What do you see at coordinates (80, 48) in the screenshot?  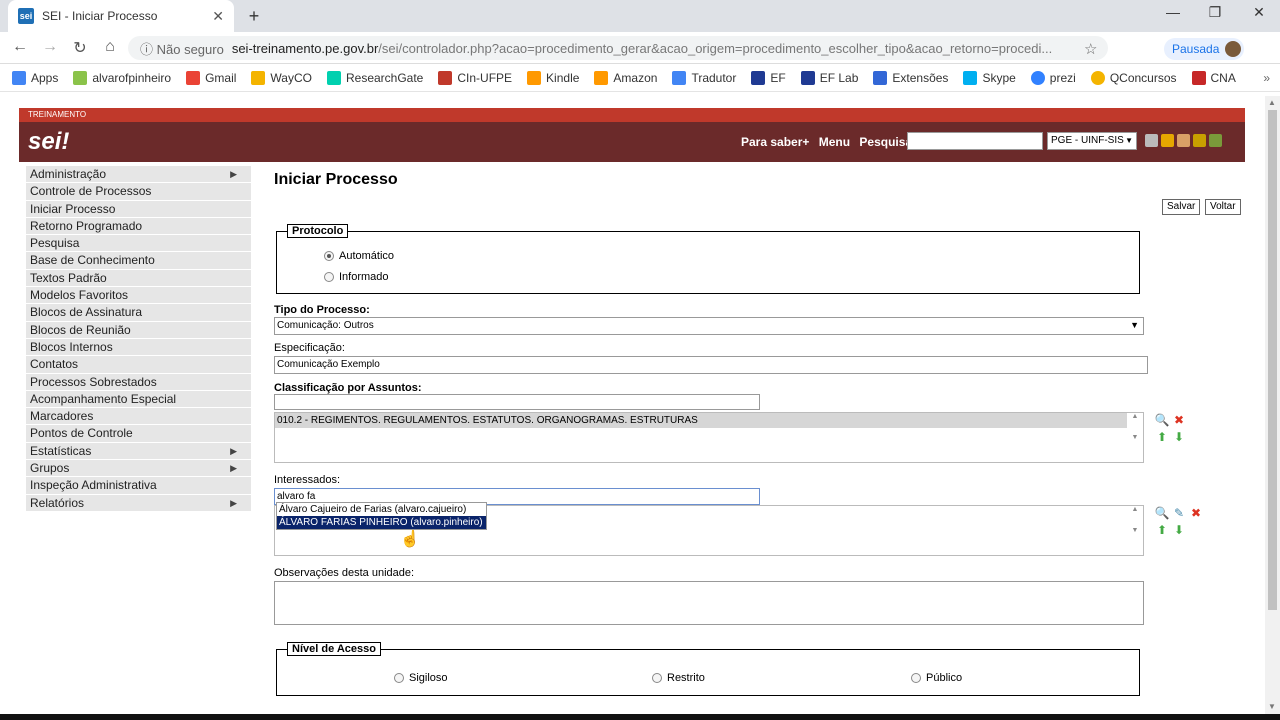 I see `reload-icon: ↻` at bounding box center [80, 48].